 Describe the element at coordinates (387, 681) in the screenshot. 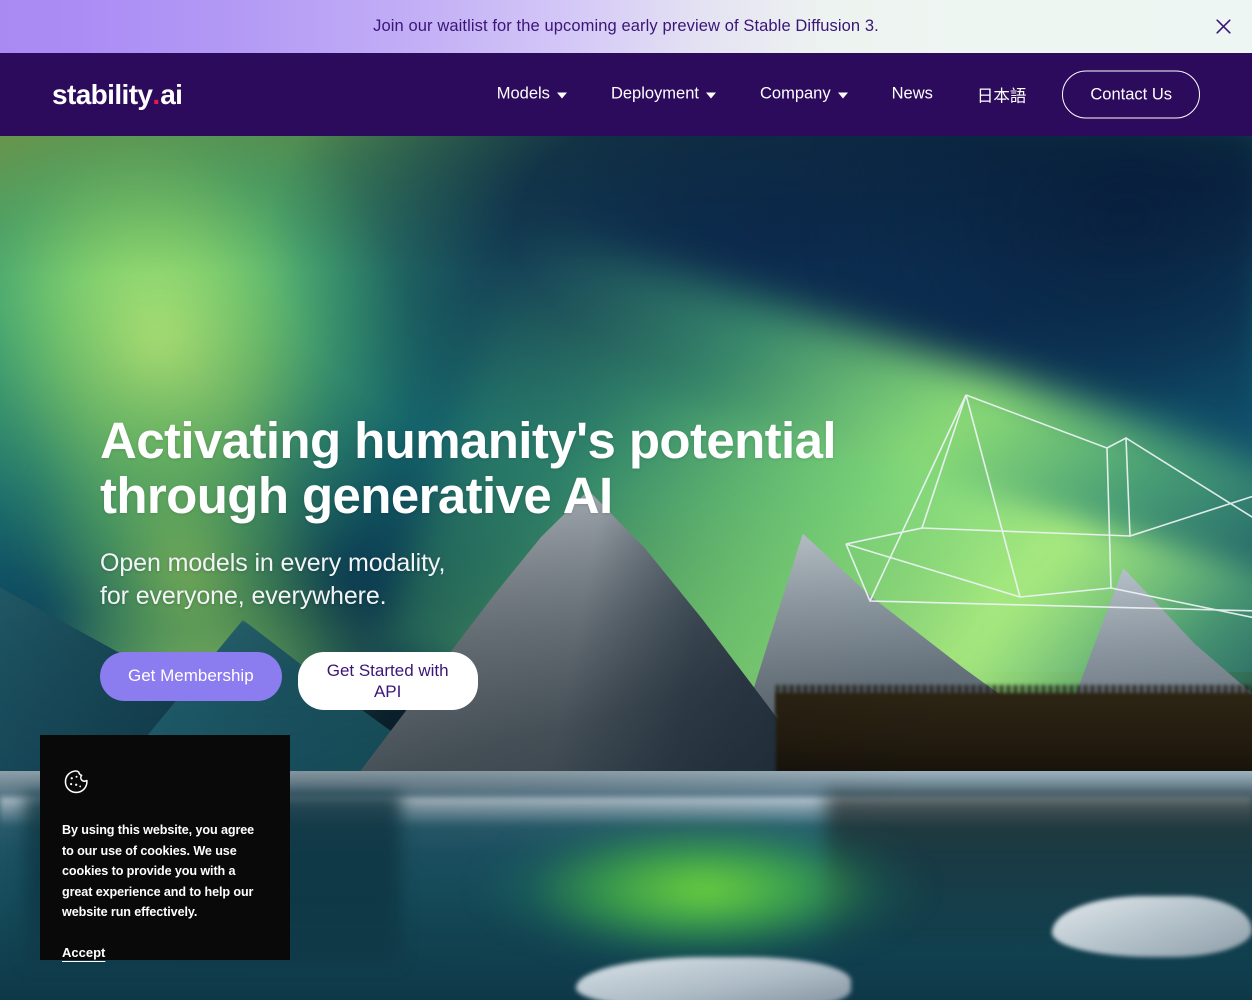

I see `get-started-api-button: Get Started with API` at that location.